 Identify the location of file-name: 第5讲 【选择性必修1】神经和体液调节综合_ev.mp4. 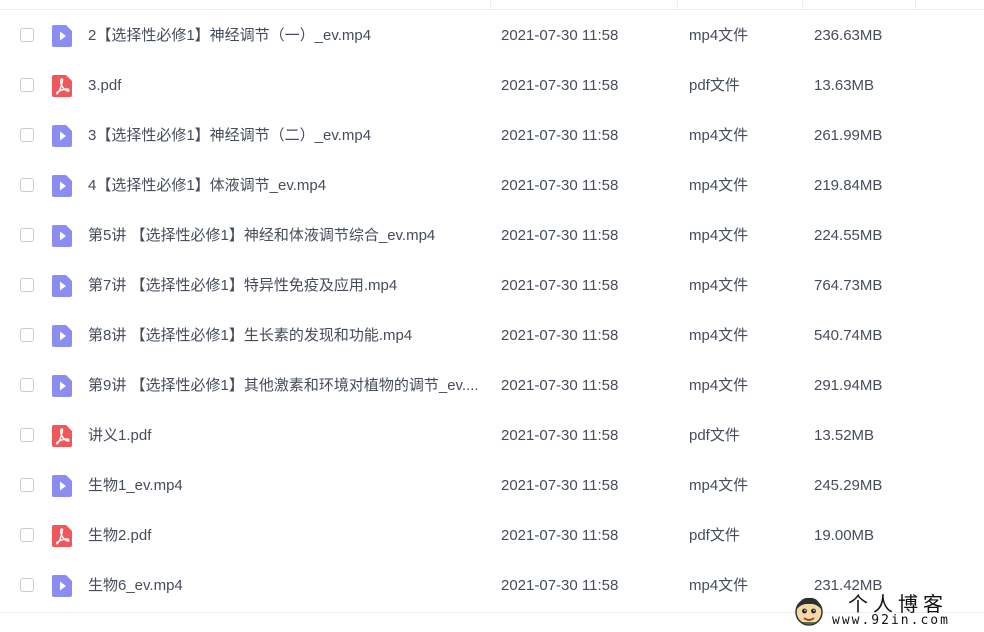
(288, 236).